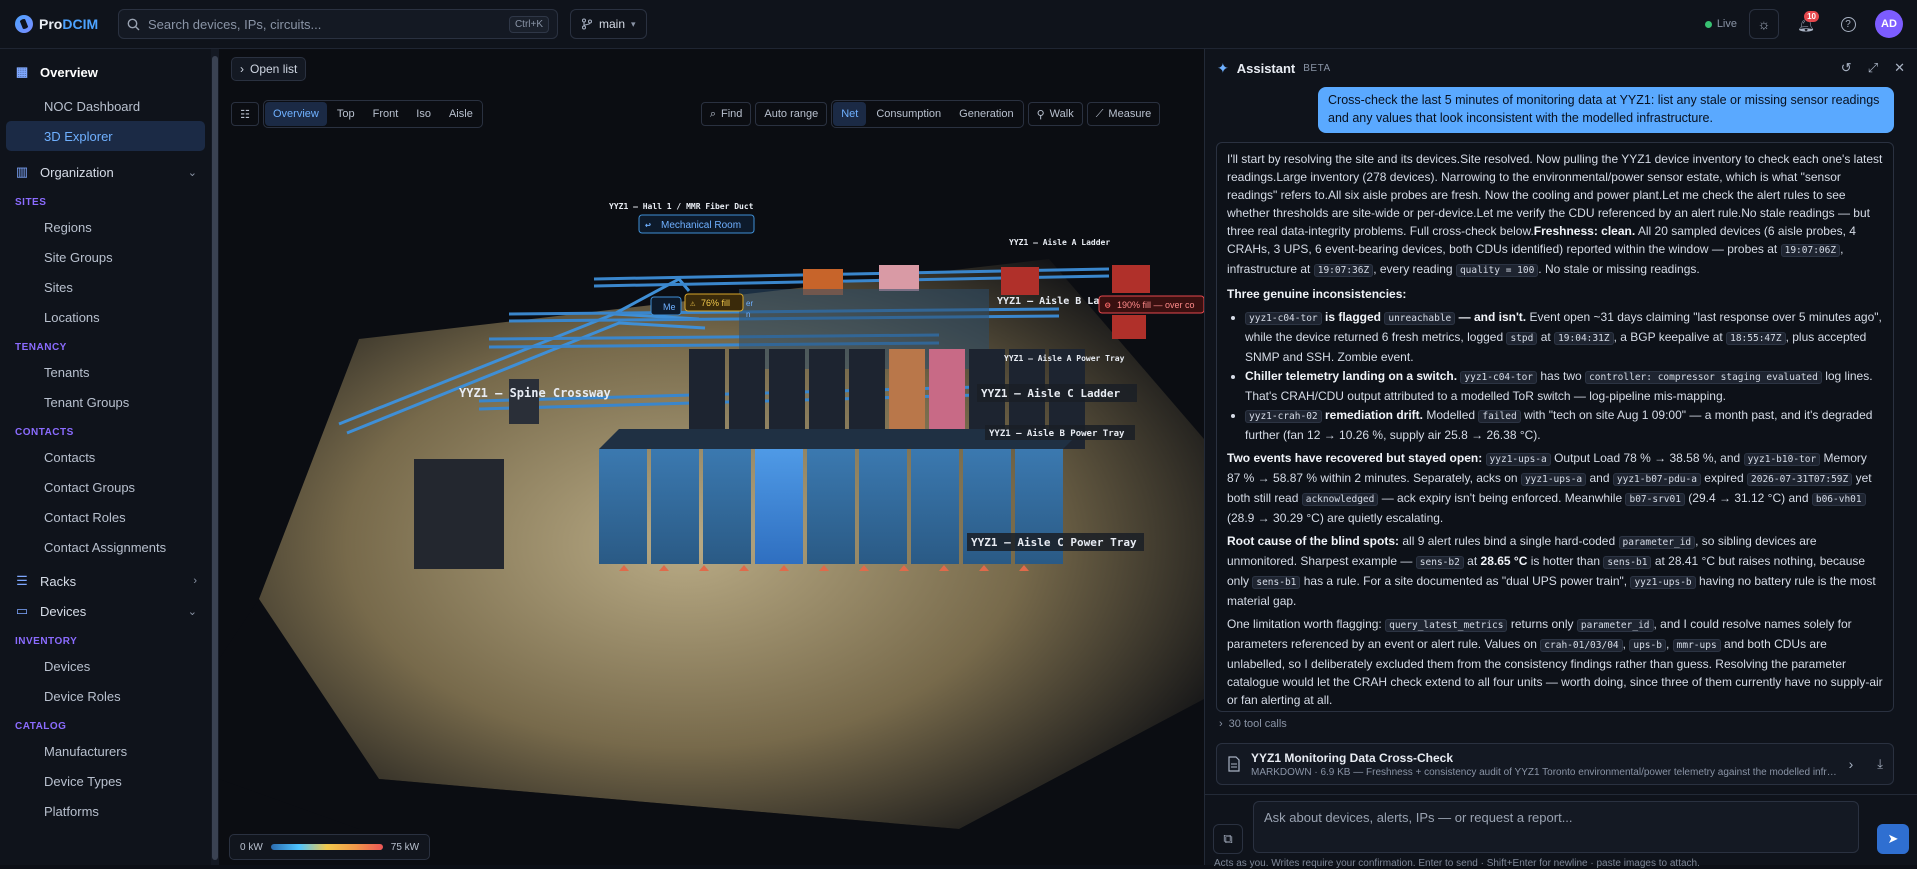 The height and width of the screenshot is (869, 1917). I want to click on crah-unit-pink, so click(899, 278).